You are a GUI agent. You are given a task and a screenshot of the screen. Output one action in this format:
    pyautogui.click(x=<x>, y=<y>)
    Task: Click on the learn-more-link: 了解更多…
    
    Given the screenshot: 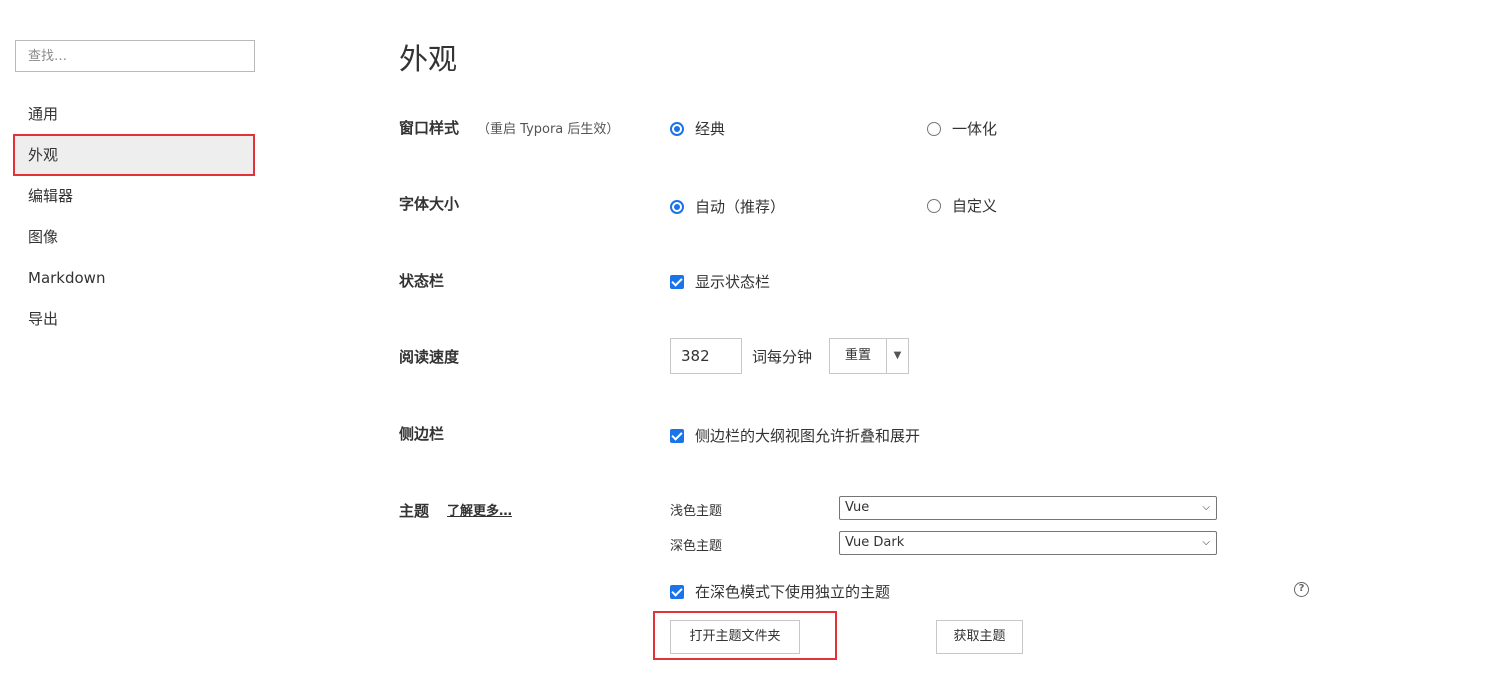 What is the action you would take?
    pyautogui.click(x=479, y=509)
    